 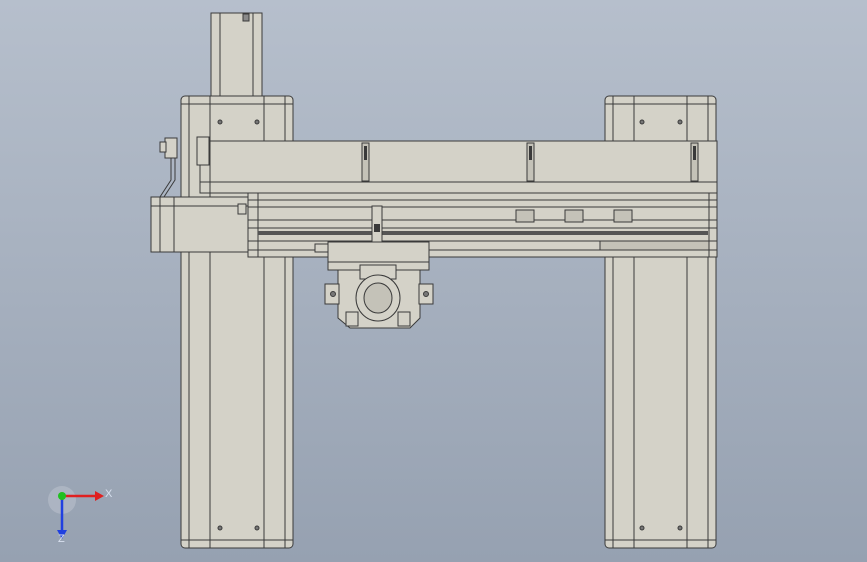 What do you see at coordinates (109, 494) in the screenshot?
I see `x-axis-label: X` at bounding box center [109, 494].